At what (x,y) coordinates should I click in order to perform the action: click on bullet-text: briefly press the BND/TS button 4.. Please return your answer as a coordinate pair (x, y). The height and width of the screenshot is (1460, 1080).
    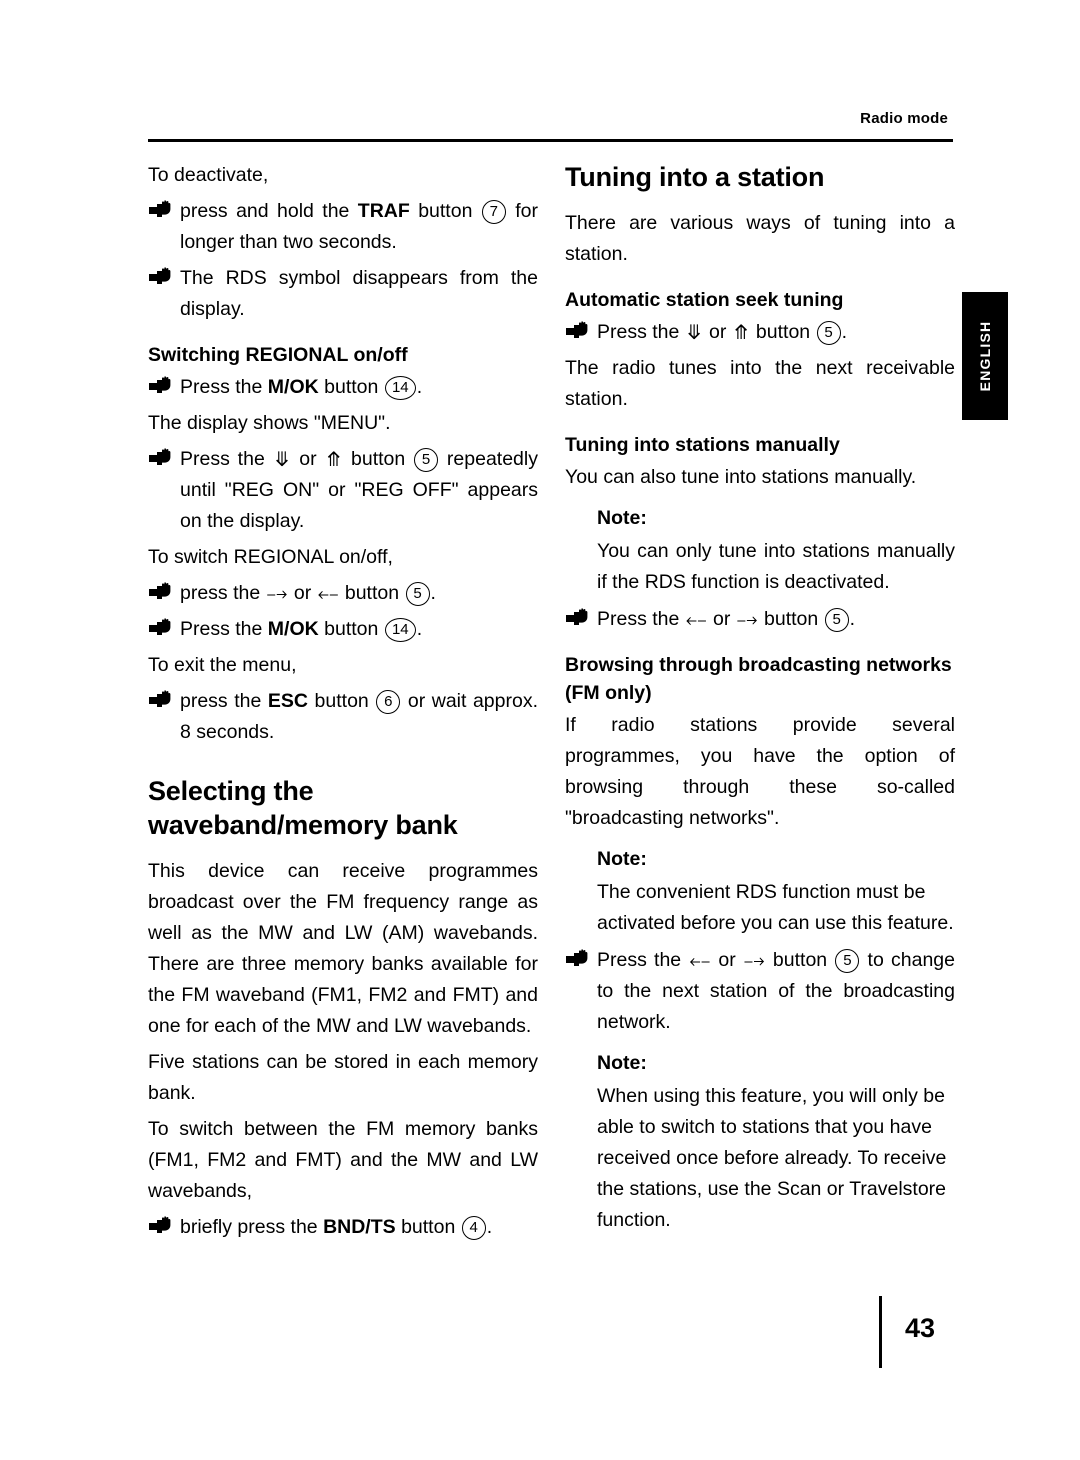
    Looking at the image, I should click on (336, 1228).